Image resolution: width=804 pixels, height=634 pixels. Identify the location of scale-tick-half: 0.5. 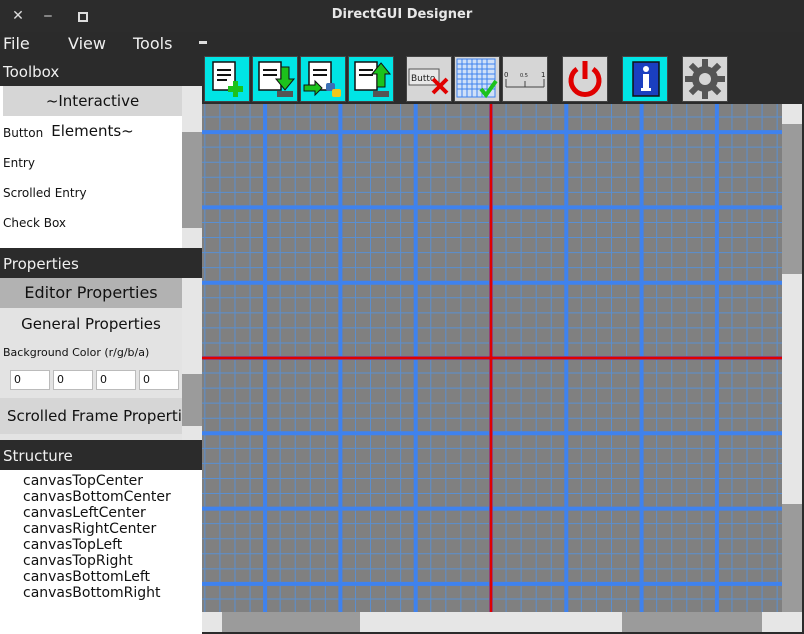
(524, 76).